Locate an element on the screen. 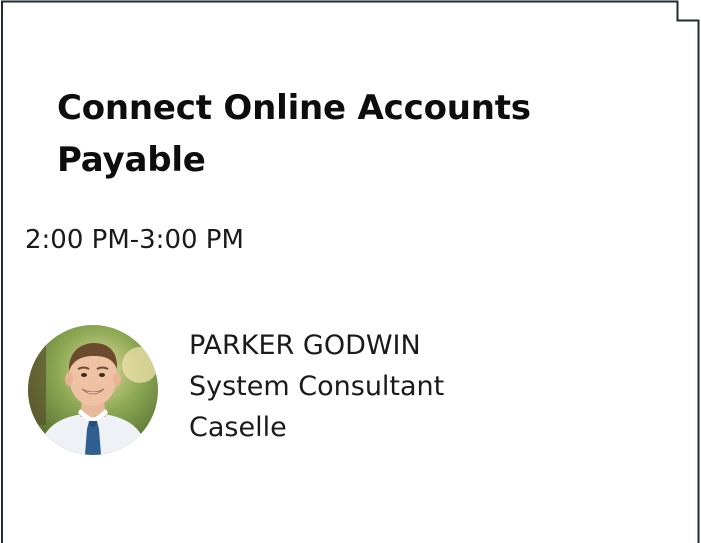  session-title: Connect Online Accounts Payable is located at coordinates (294, 134).